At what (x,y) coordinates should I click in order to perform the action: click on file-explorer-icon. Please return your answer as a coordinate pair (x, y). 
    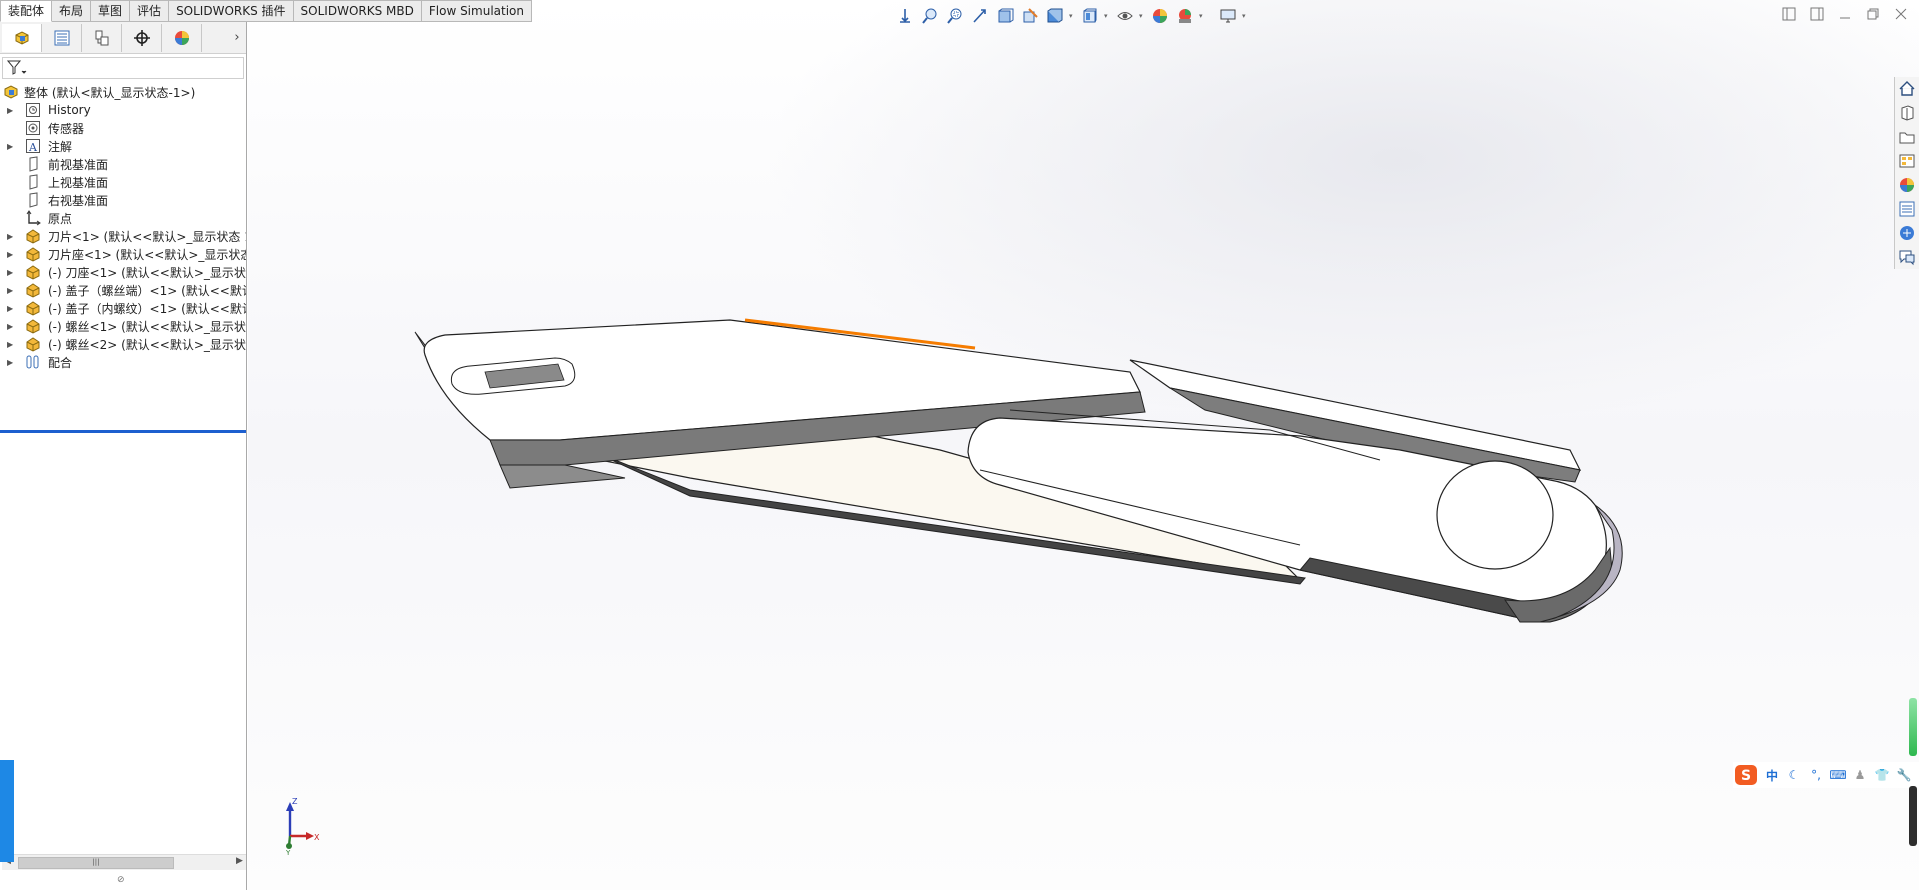
    Looking at the image, I should click on (1907, 138).